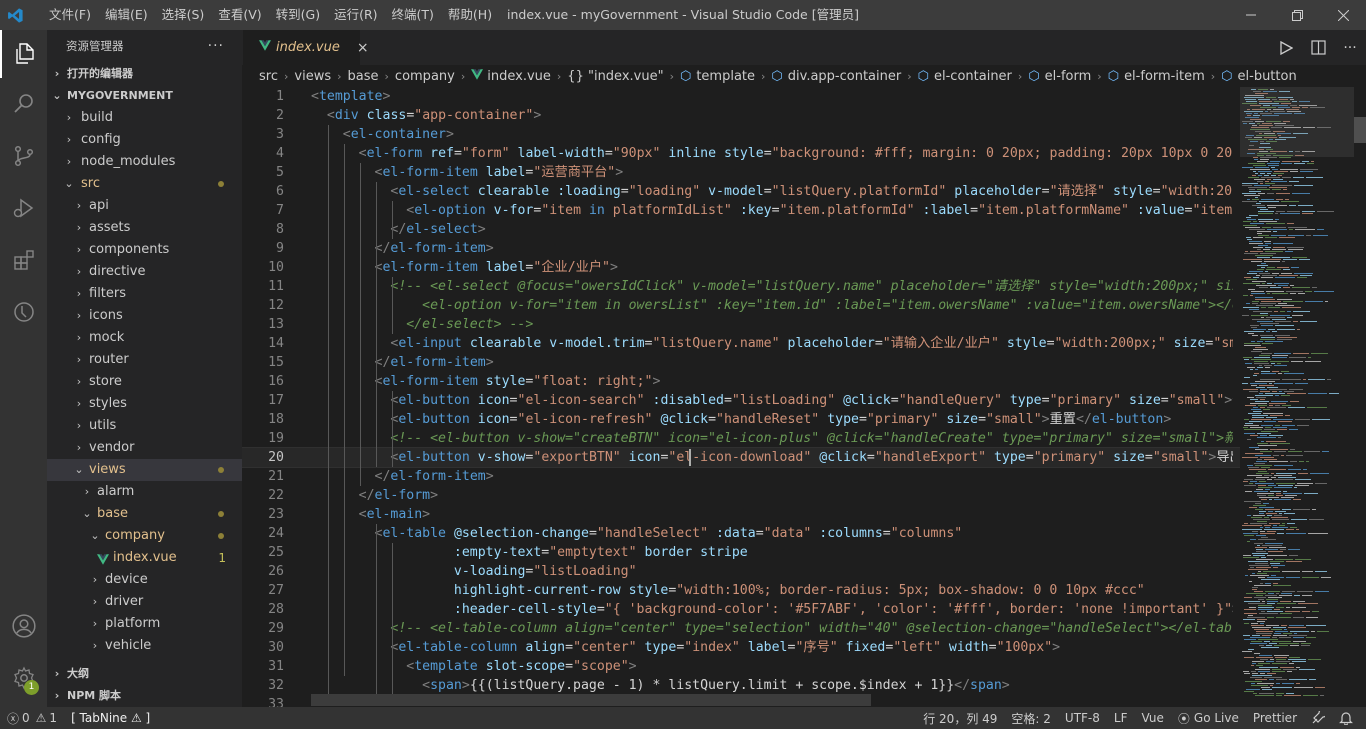  Describe the element at coordinates (470, 15) in the screenshot. I see `menu-help: 帮助(H)` at that location.